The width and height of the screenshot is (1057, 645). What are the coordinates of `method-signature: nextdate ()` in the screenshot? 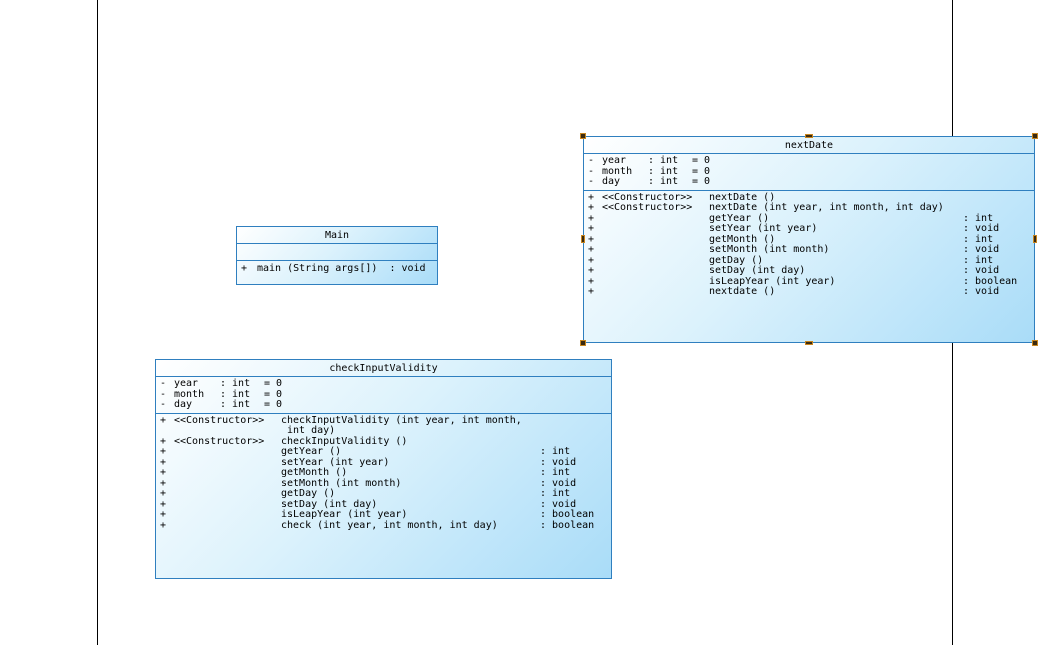 It's located at (742, 291).